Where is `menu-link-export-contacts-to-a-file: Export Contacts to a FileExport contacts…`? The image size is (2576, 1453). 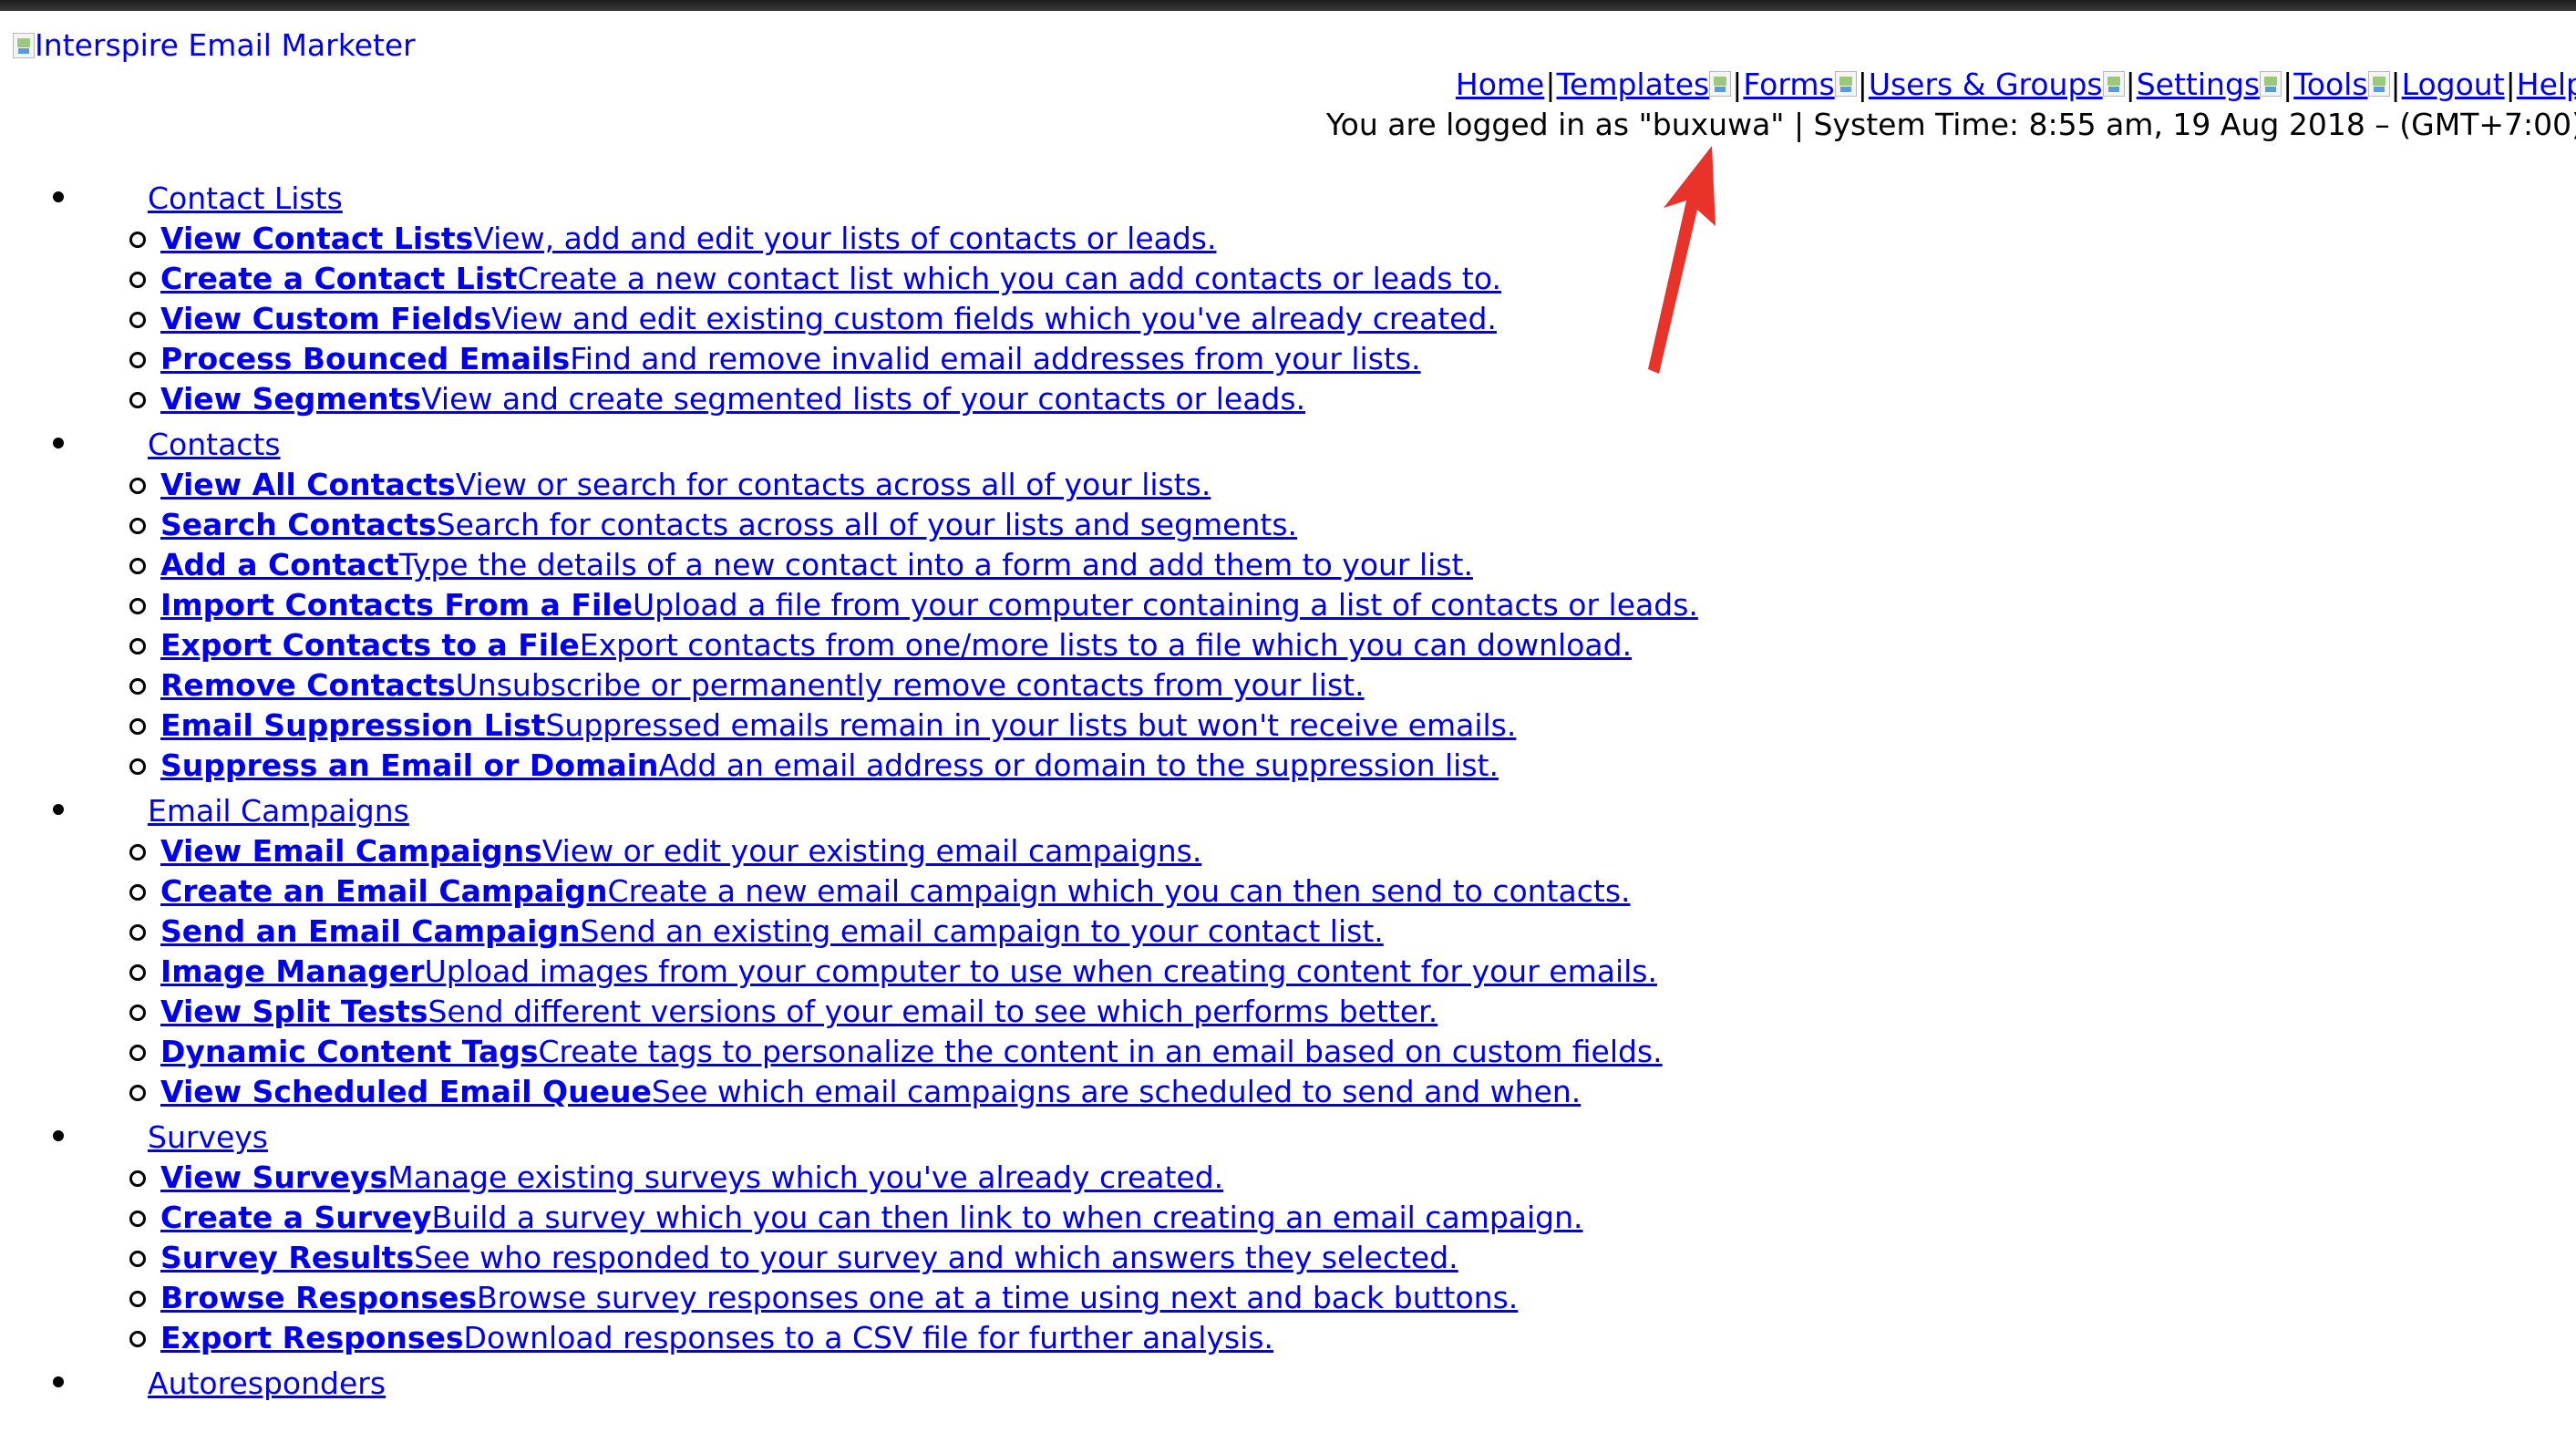
menu-link-export-contacts-to-a-file: Export Contacts to a FileExport contacts… is located at coordinates (896, 645).